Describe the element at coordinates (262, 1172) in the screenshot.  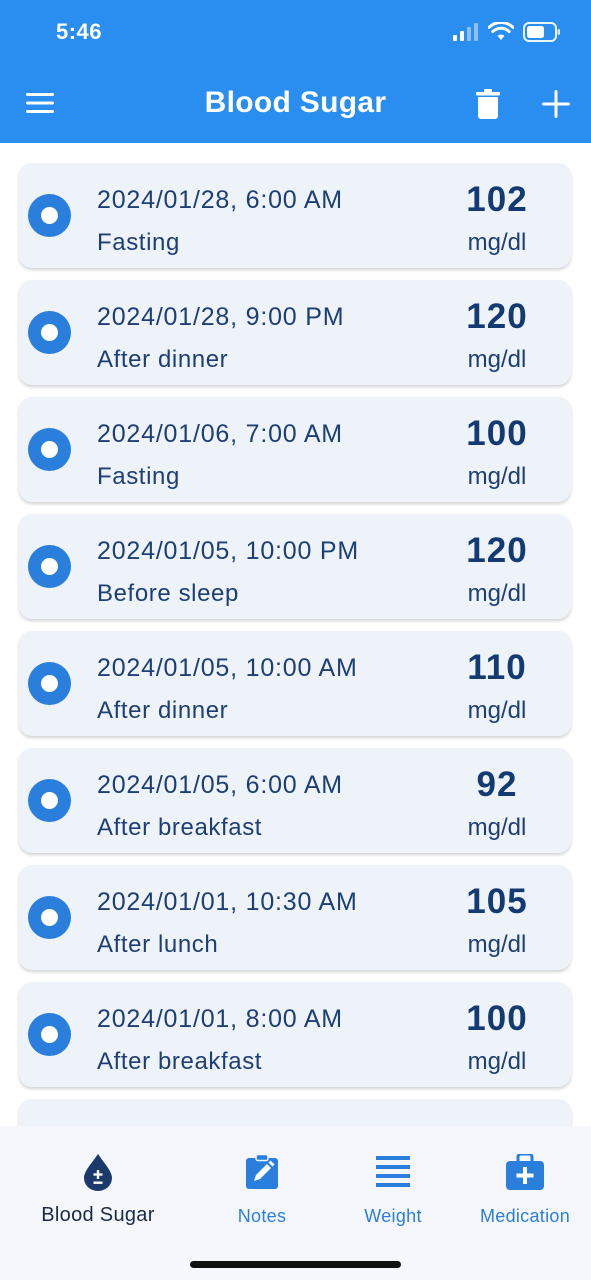
I see `edit-note-icon` at that location.